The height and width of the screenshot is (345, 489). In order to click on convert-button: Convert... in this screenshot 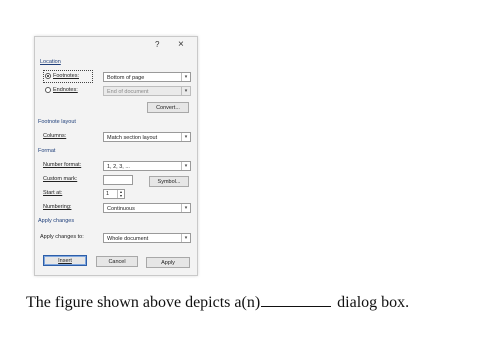, I will do `click(168, 107)`.